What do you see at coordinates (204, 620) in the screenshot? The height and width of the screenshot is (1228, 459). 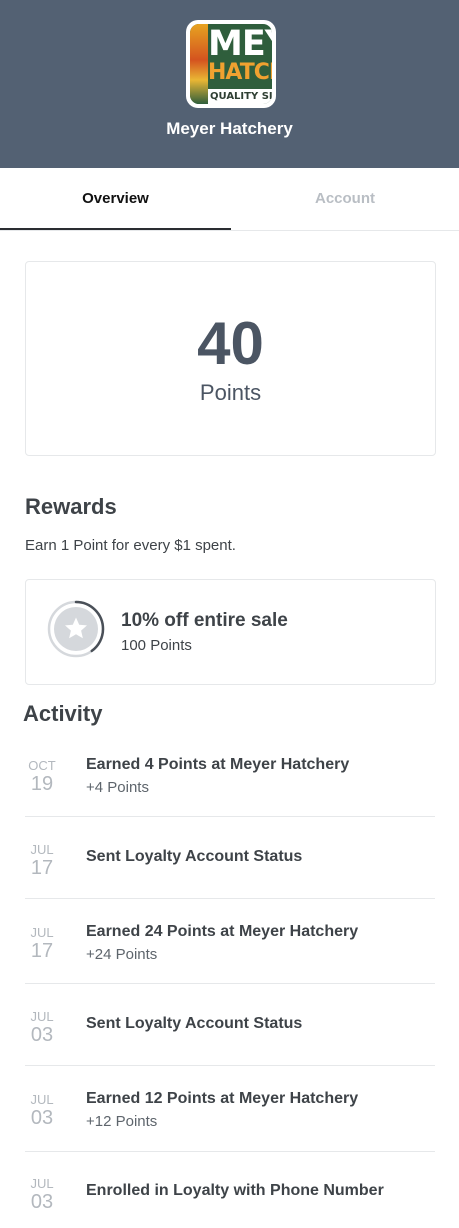 I see `reward-name: 10% off entire sale` at bounding box center [204, 620].